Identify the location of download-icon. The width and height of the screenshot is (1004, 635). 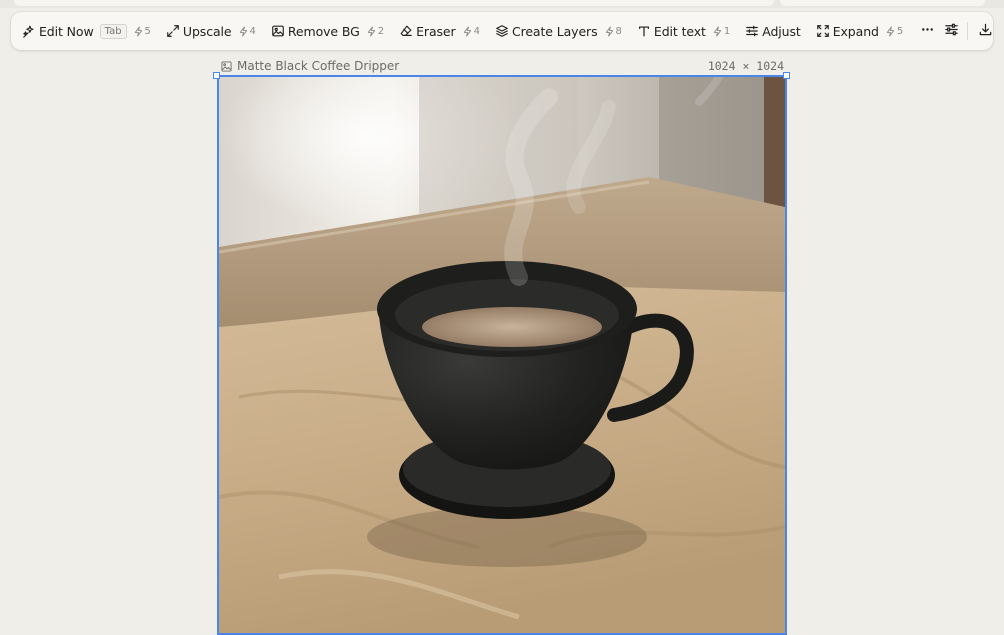
(985, 31).